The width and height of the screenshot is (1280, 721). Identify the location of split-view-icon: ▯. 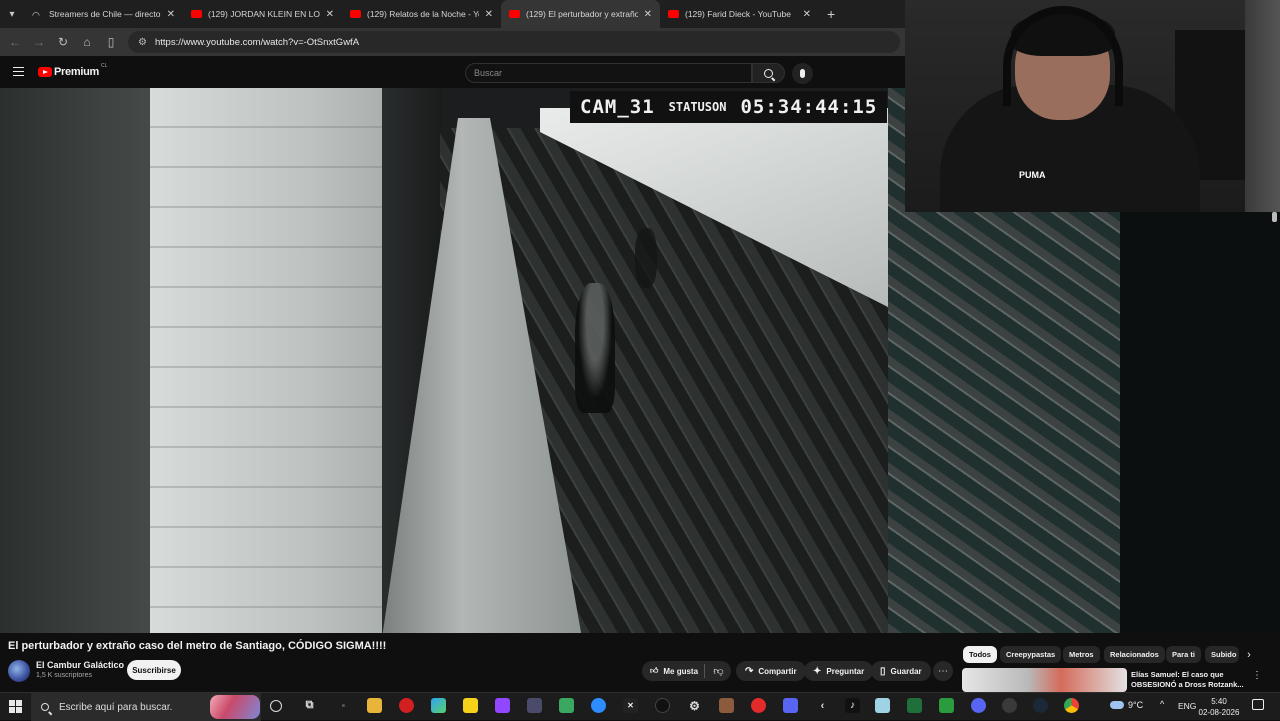
(111, 42).